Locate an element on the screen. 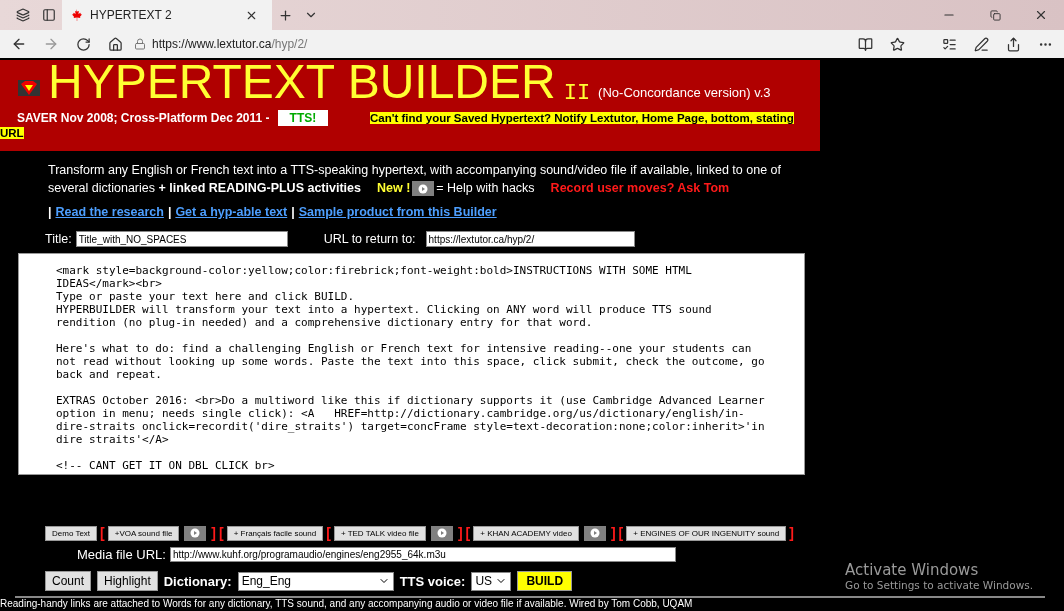 Image resolution: width=1064 pixels, height=611 pixels. saver-text: SAVER Nov 2008; Cross-Platform Dec 2011 - is located at coordinates (143, 118).